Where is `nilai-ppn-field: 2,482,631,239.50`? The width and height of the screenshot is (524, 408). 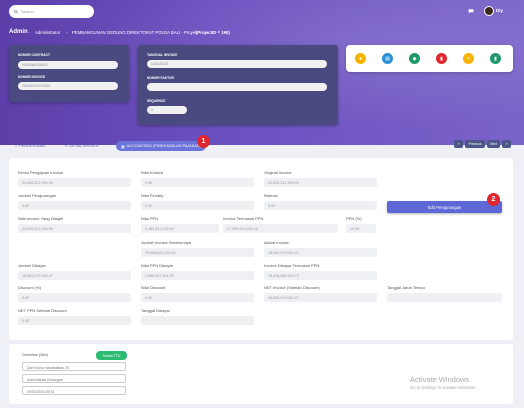 nilai-ppn-field: 2,482,631,239.50 is located at coordinates (180, 228).